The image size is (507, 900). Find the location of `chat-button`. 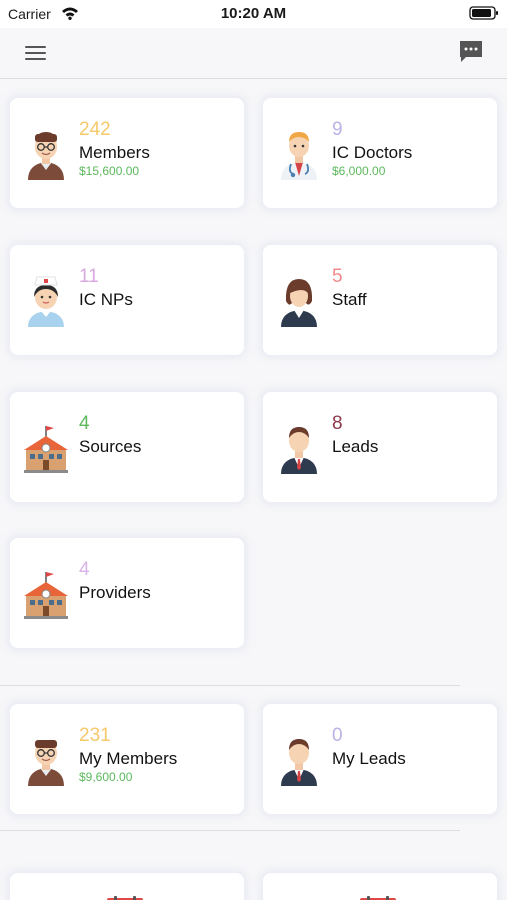

chat-button is located at coordinates (471, 52).